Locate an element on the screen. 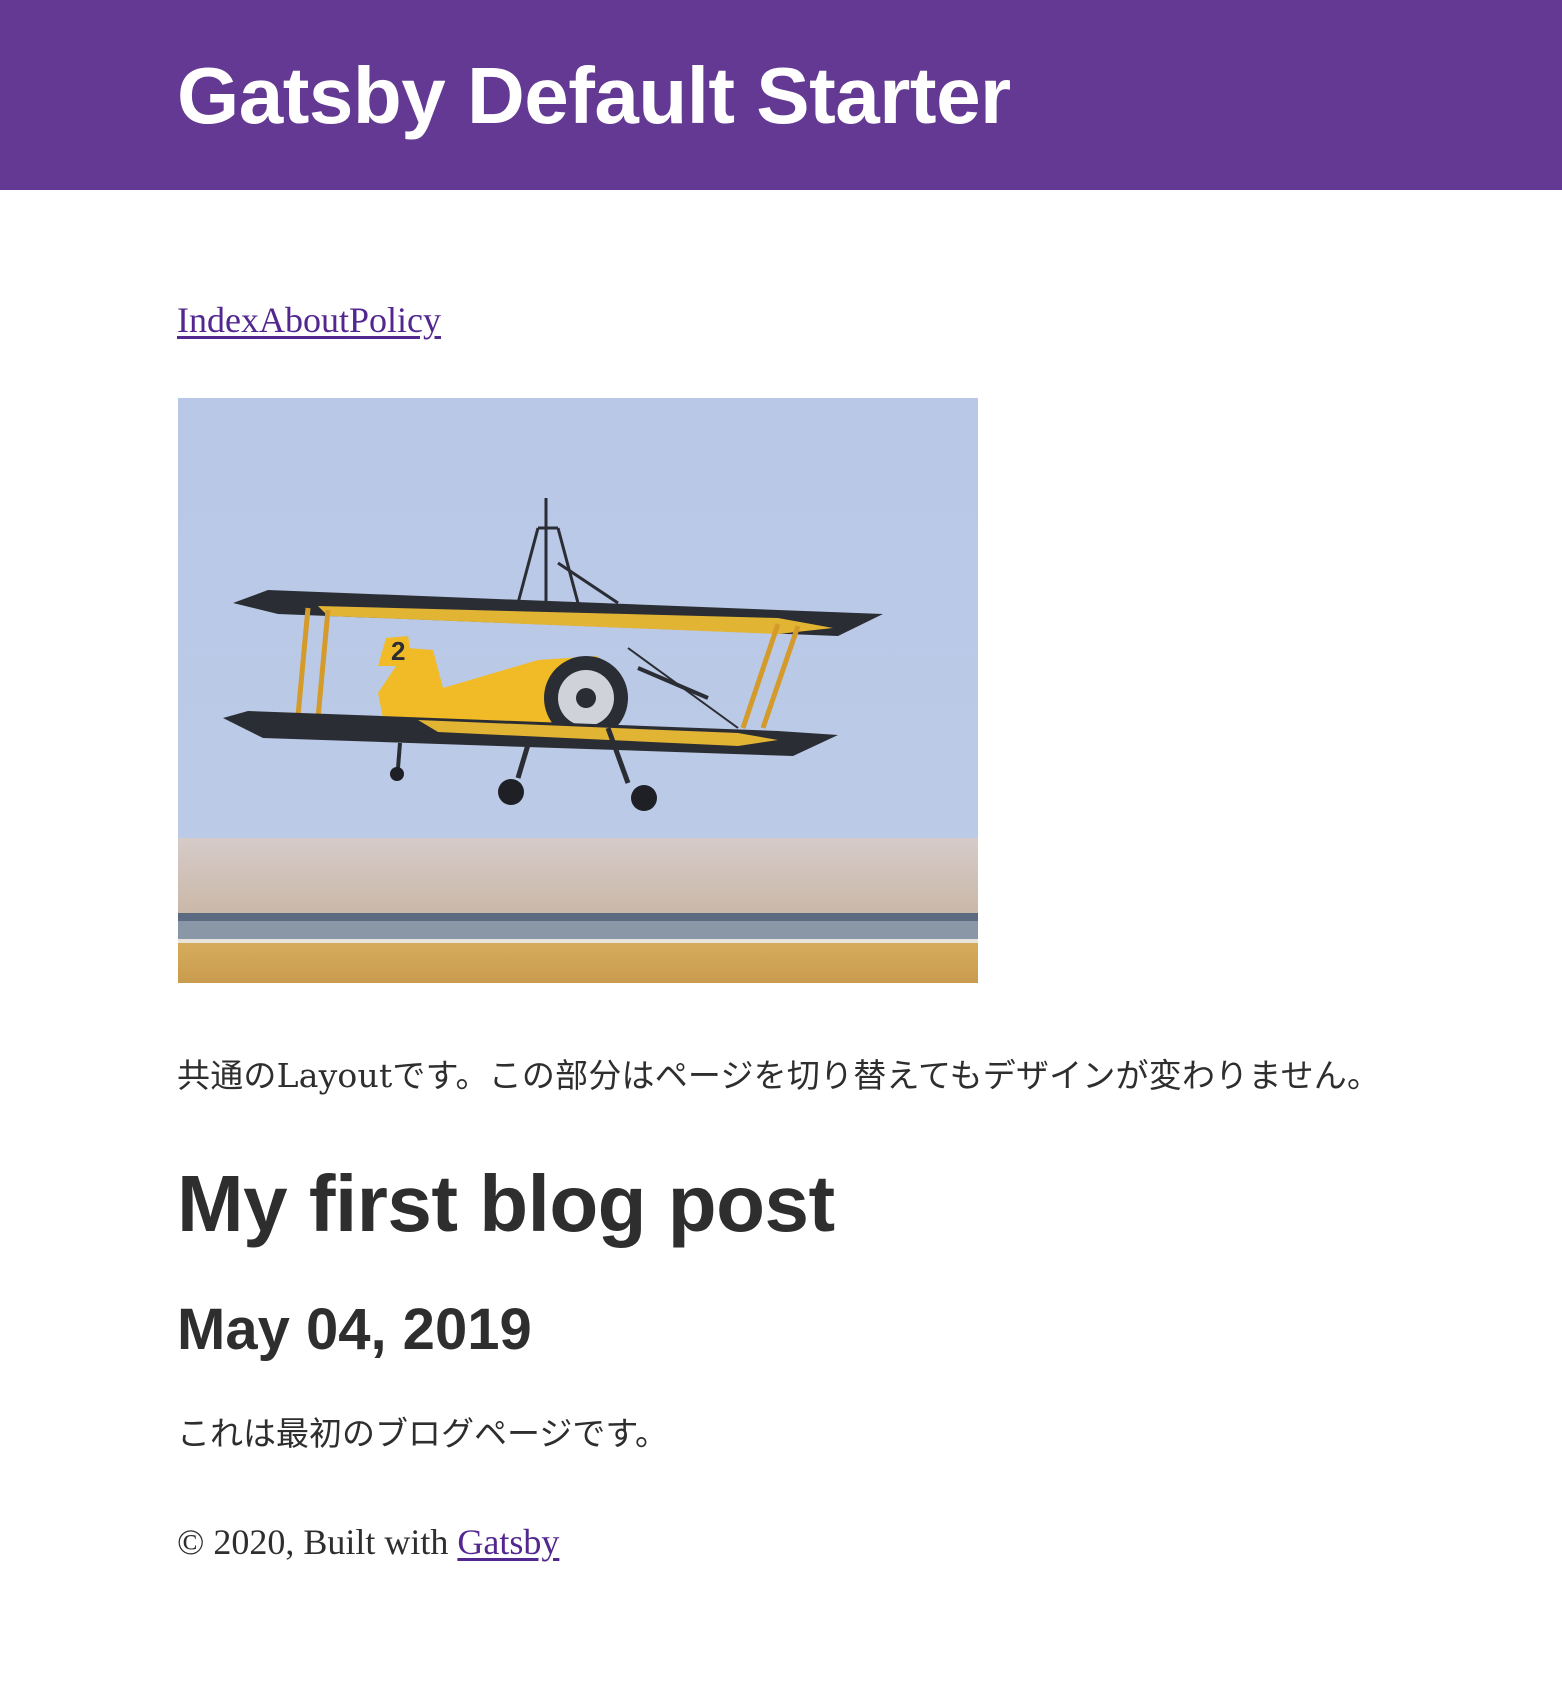 The width and height of the screenshot is (1562, 1686). nav-link-policy: Policy is located at coordinates (395, 320).